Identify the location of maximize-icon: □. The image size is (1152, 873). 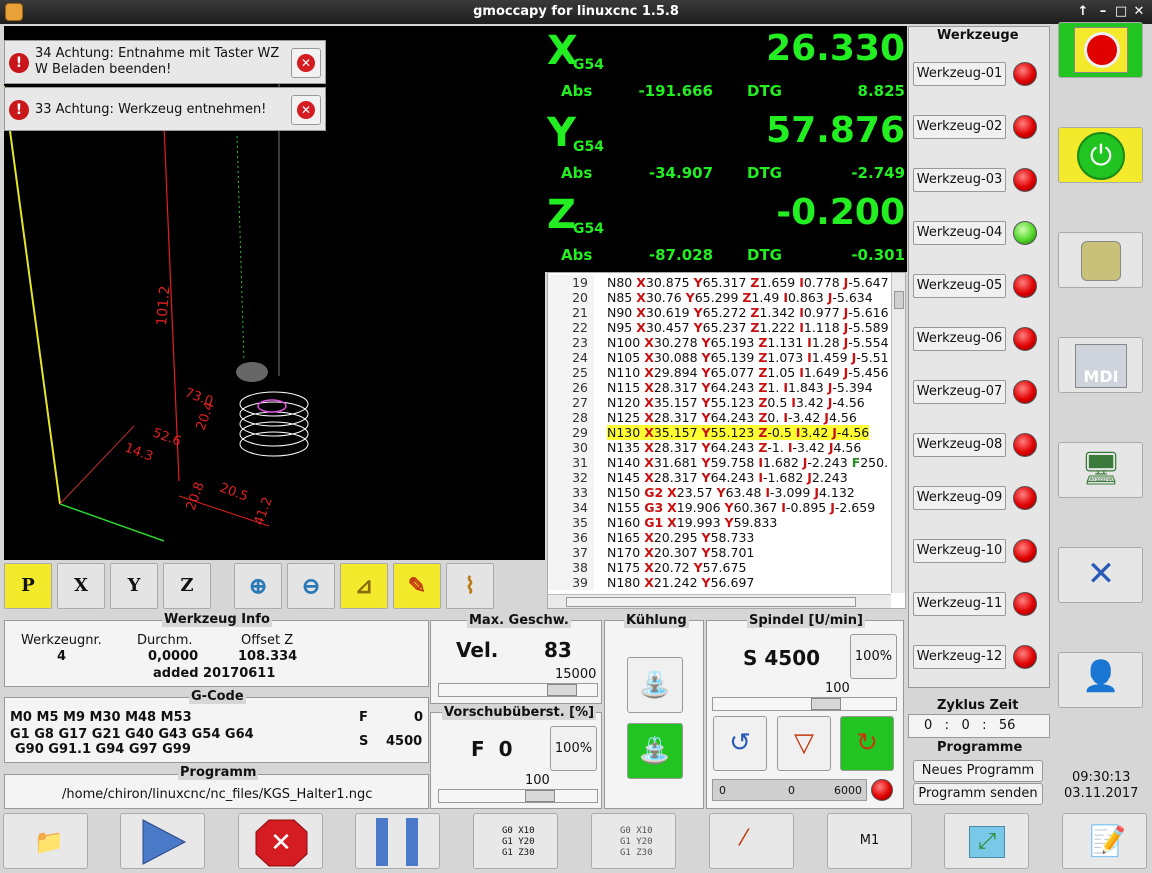
(1121, 12).